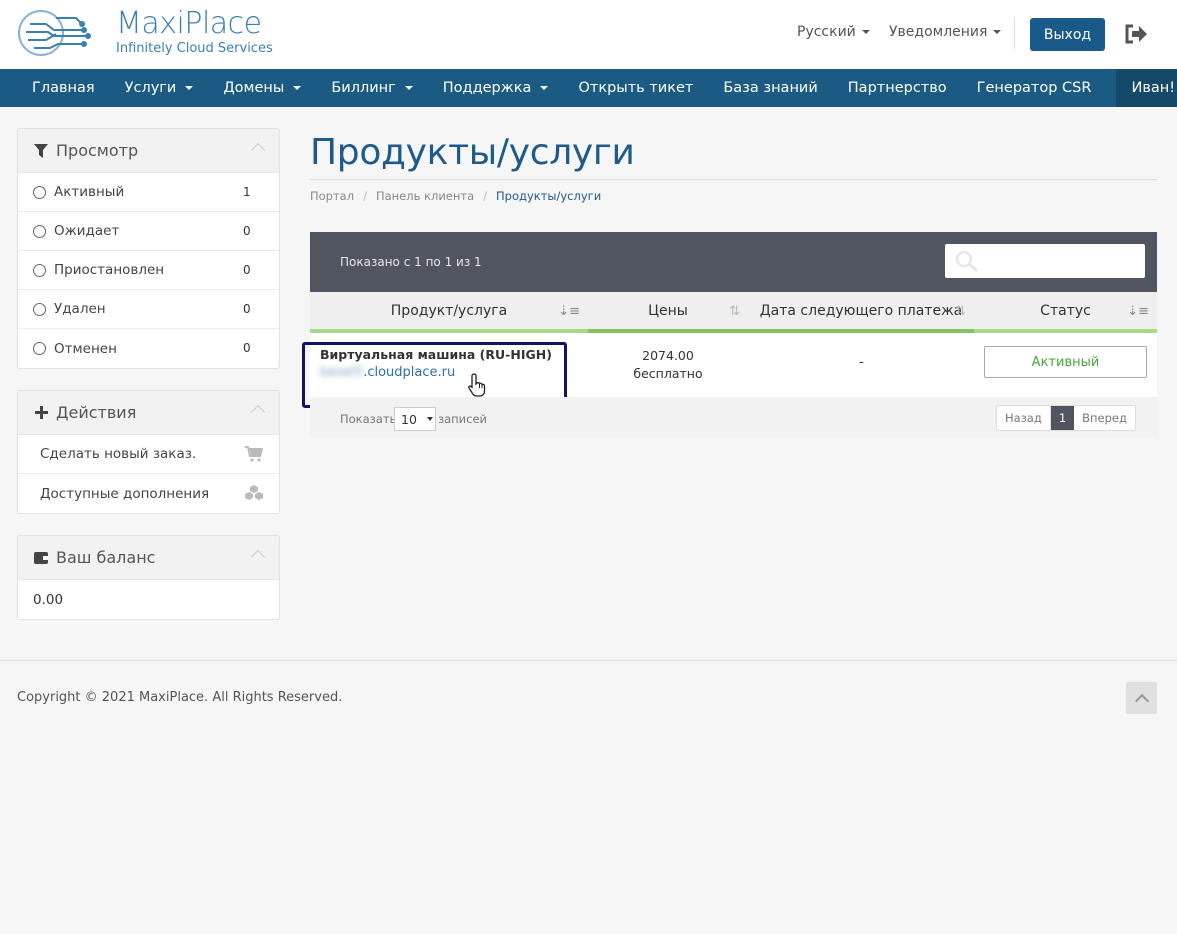  I want to click on nav-label: Биллинг, so click(363, 88).